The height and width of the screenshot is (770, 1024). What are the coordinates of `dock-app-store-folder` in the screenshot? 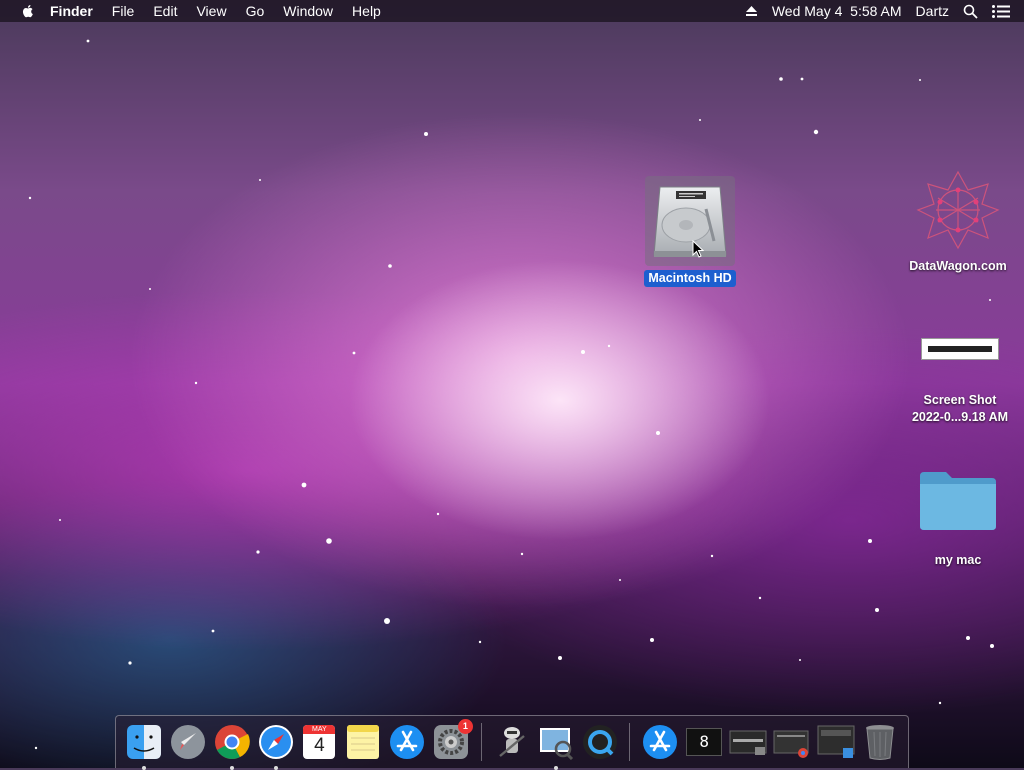 It's located at (660, 742).